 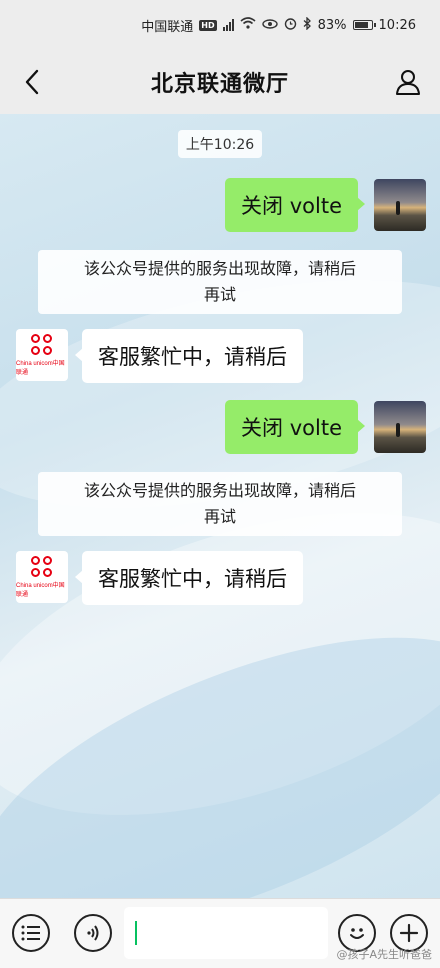 I want to click on hd-badge: HD, so click(x=208, y=25).